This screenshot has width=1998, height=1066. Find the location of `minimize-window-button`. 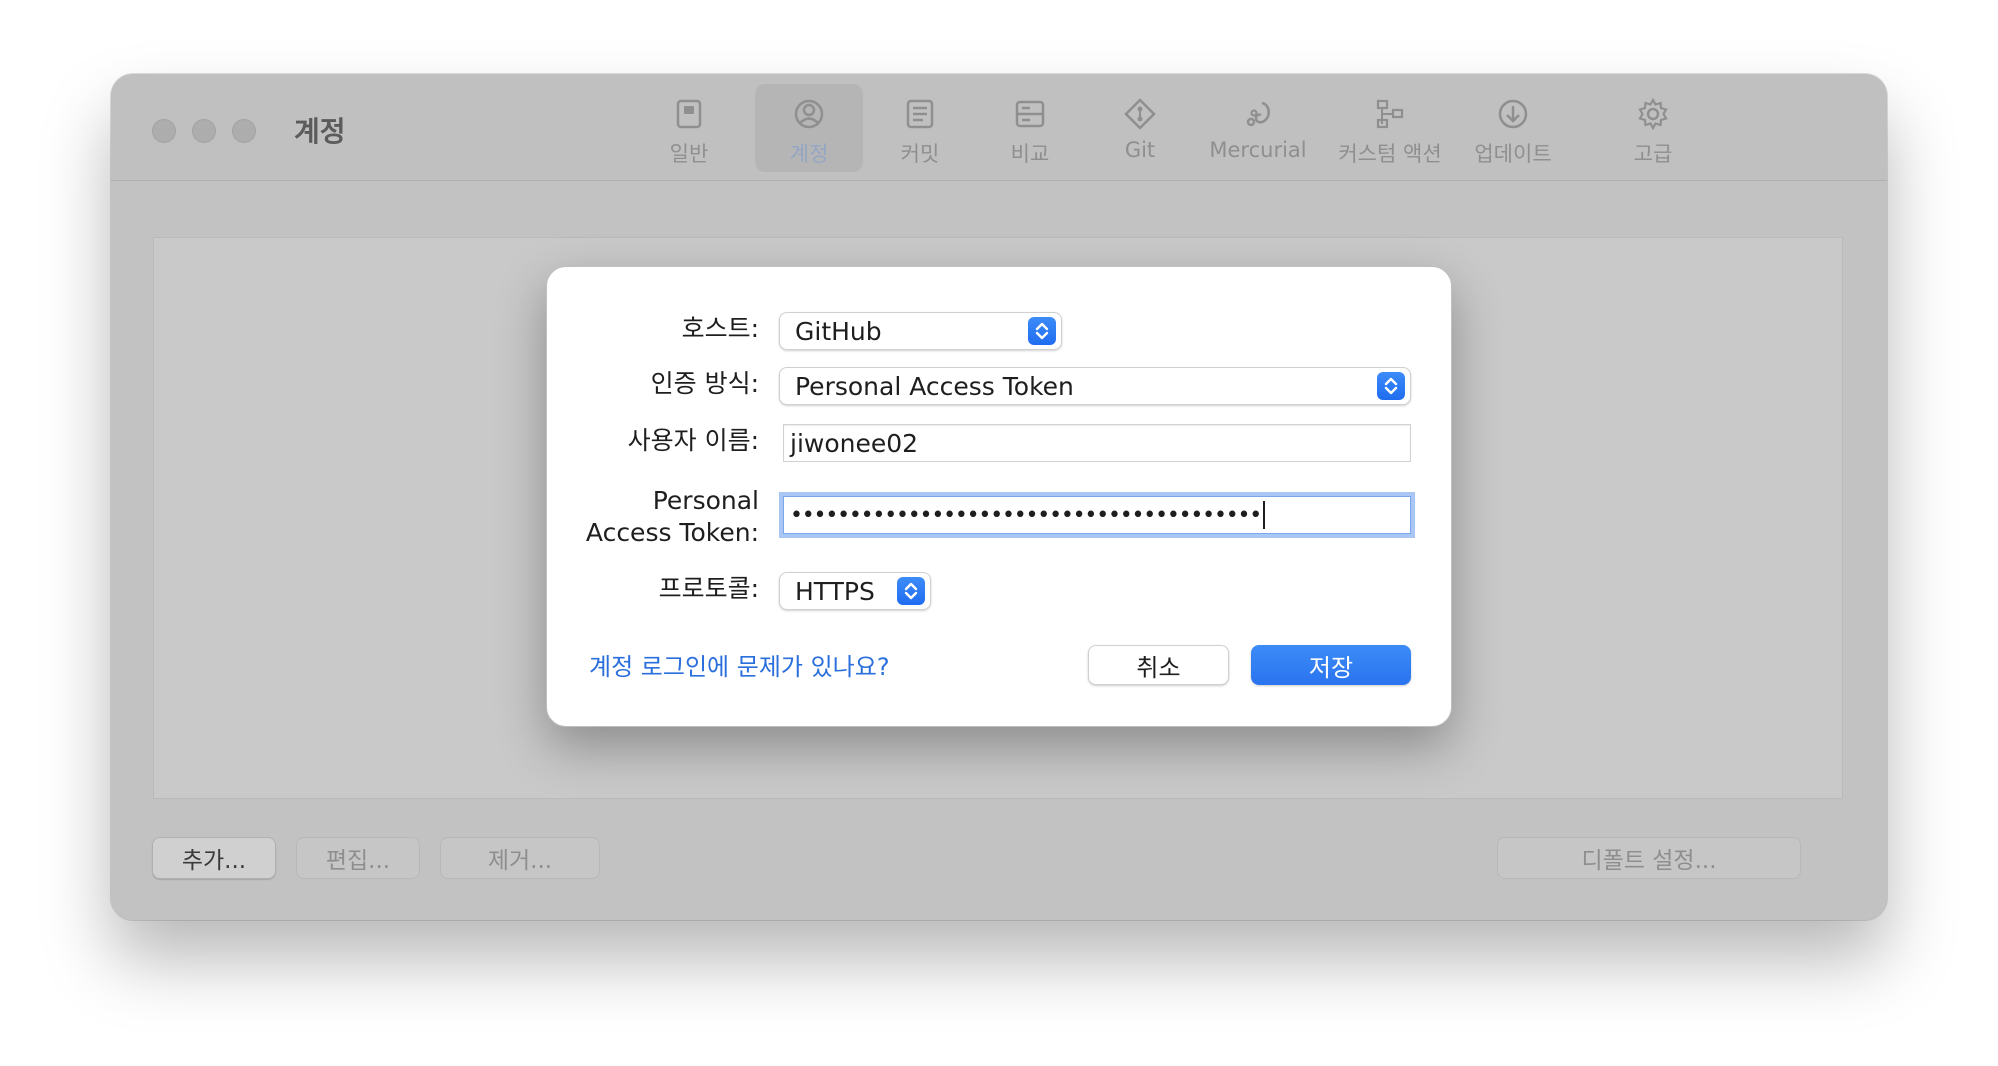

minimize-window-button is located at coordinates (204, 131).